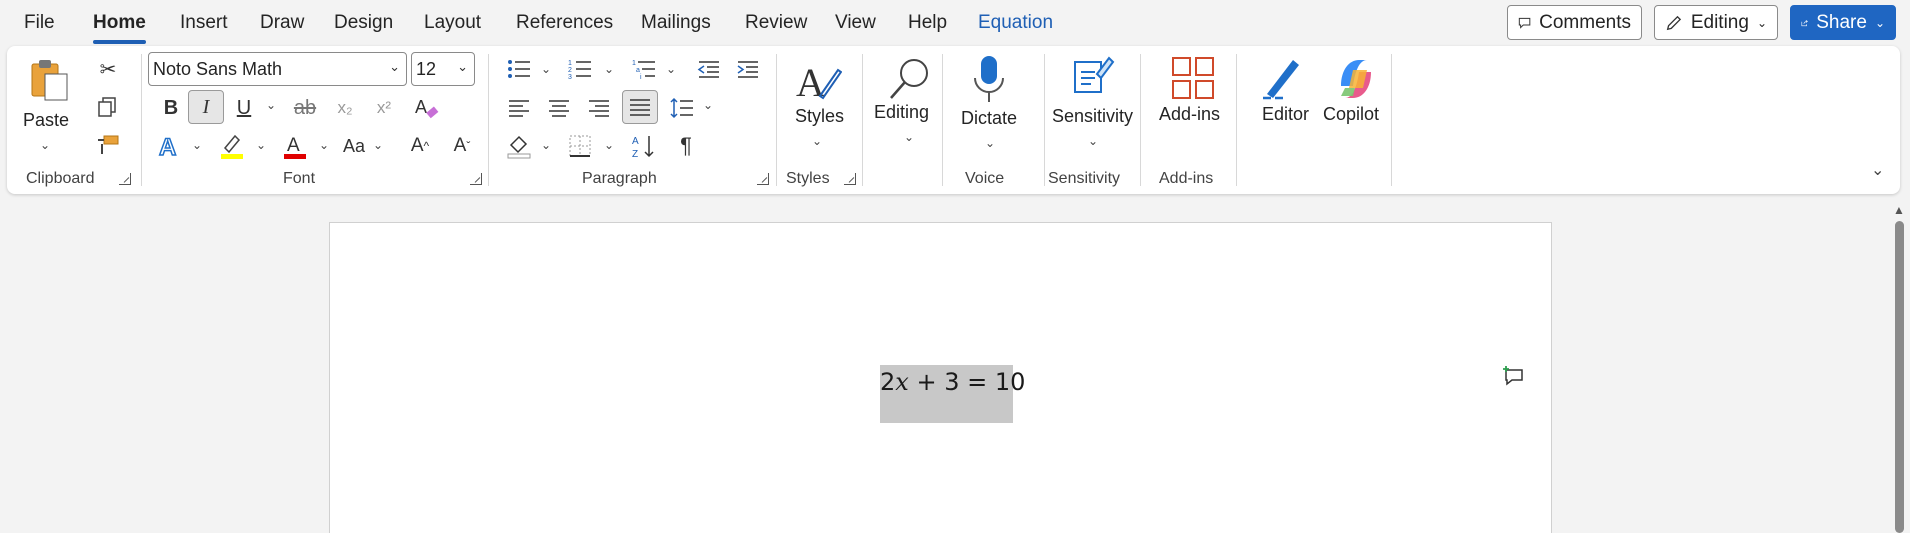 The height and width of the screenshot is (533, 1910). Describe the element at coordinates (676, 23) in the screenshot. I see `tab-mailings: Mailings` at that location.